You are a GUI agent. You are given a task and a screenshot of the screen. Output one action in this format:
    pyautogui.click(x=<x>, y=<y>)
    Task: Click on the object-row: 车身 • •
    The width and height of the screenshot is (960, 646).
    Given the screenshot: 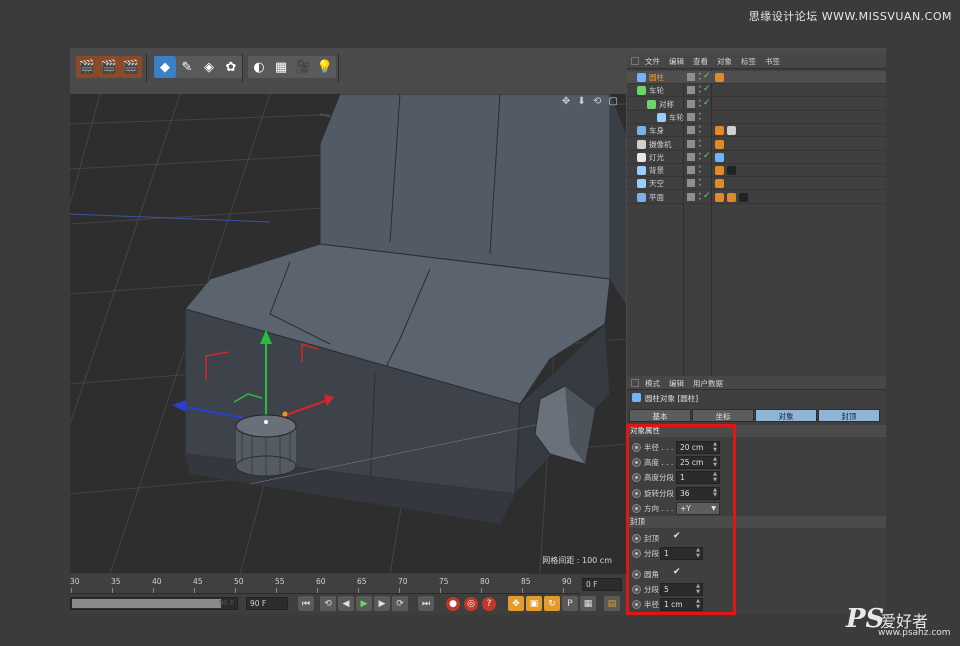 What is the action you would take?
    pyautogui.click(x=756, y=131)
    